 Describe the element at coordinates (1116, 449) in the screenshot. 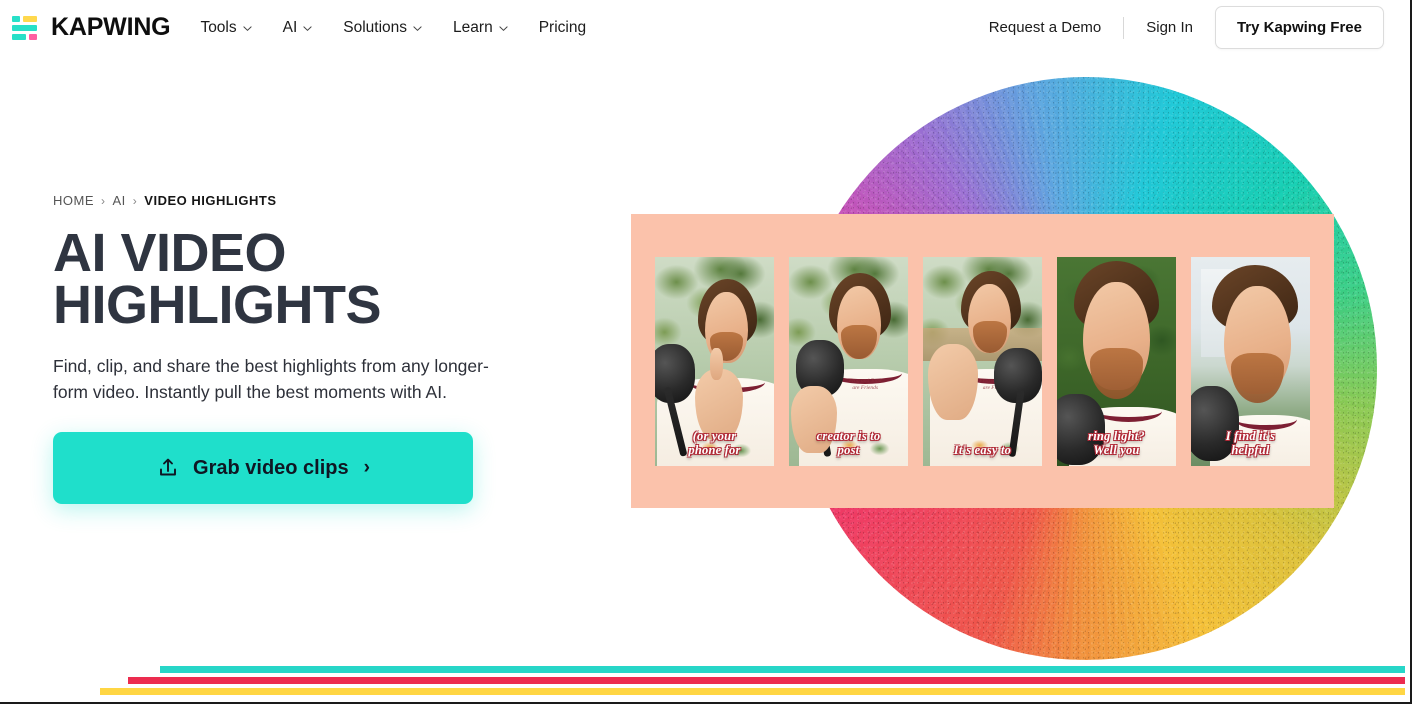

I see `caption-line: Well you` at that location.